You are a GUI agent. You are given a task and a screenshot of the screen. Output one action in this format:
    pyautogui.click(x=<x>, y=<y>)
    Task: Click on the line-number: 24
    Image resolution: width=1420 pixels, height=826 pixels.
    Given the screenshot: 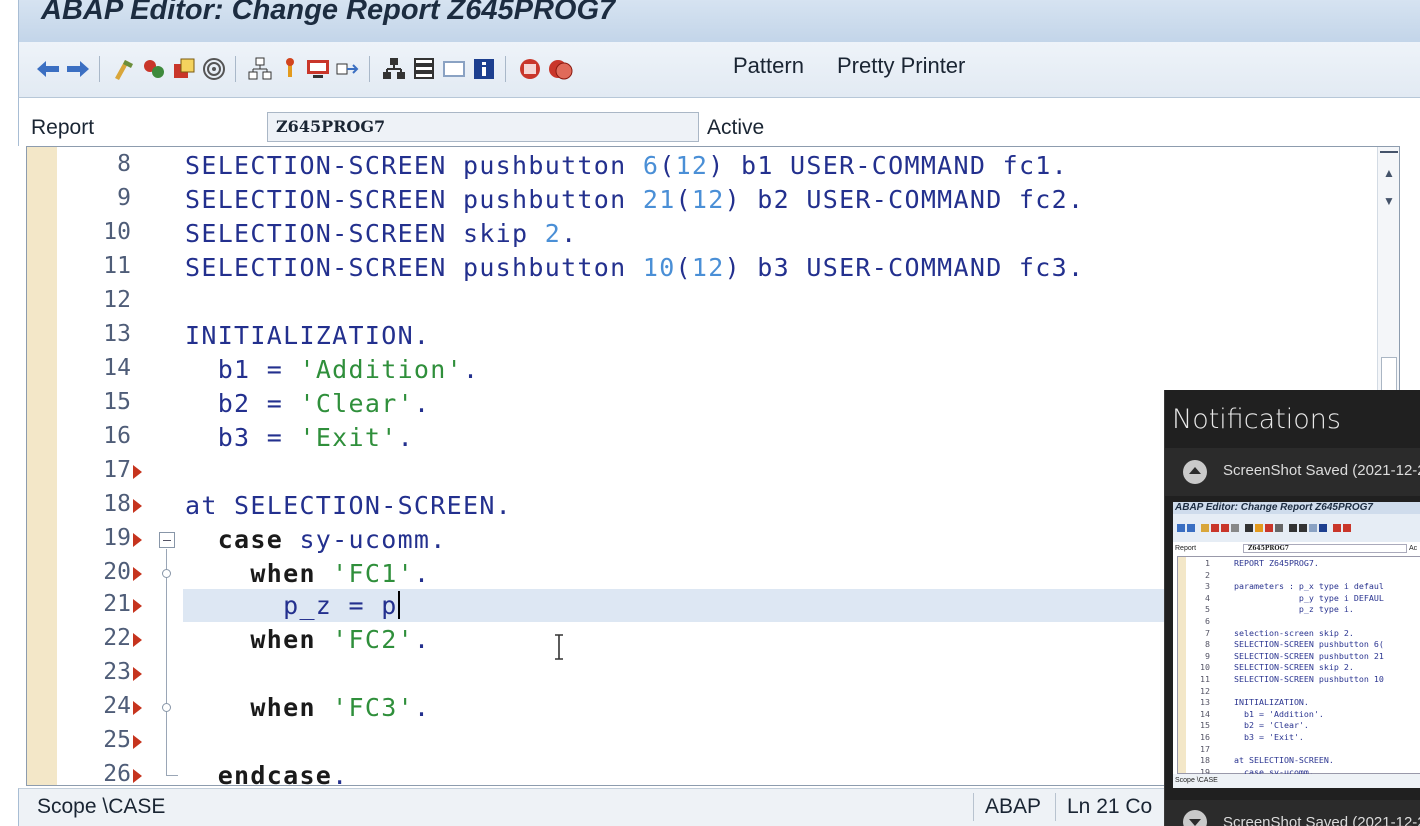 What is the action you would take?
    pyautogui.click(x=117, y=706)
    